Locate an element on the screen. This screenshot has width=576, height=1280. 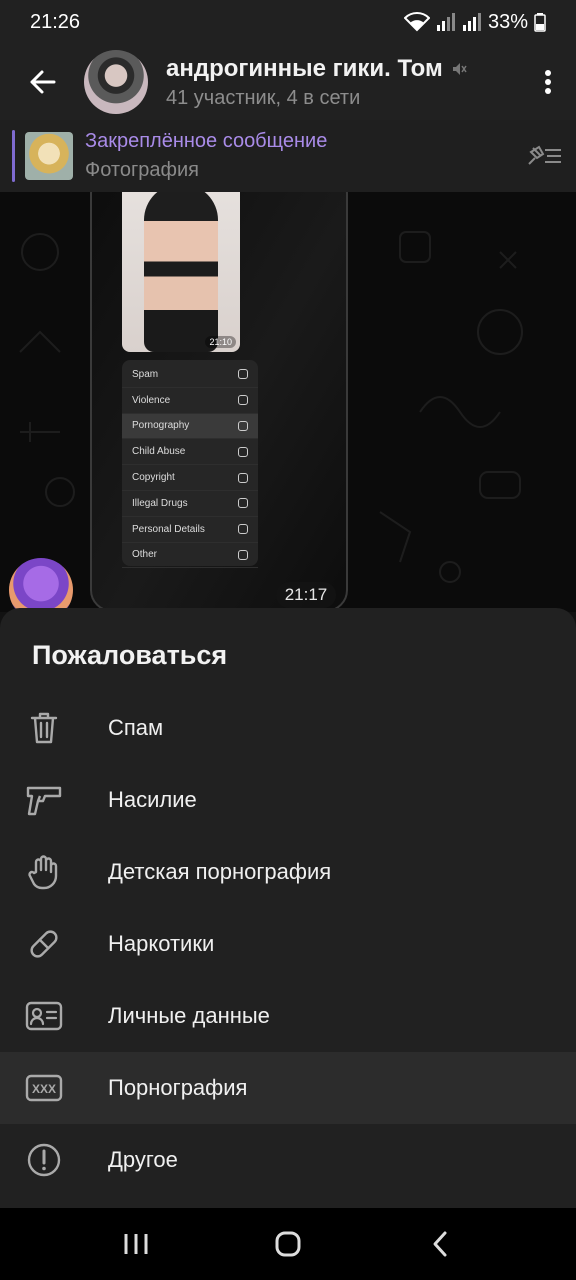
report-option-spam: Спам is located at coordinates (288, 728).